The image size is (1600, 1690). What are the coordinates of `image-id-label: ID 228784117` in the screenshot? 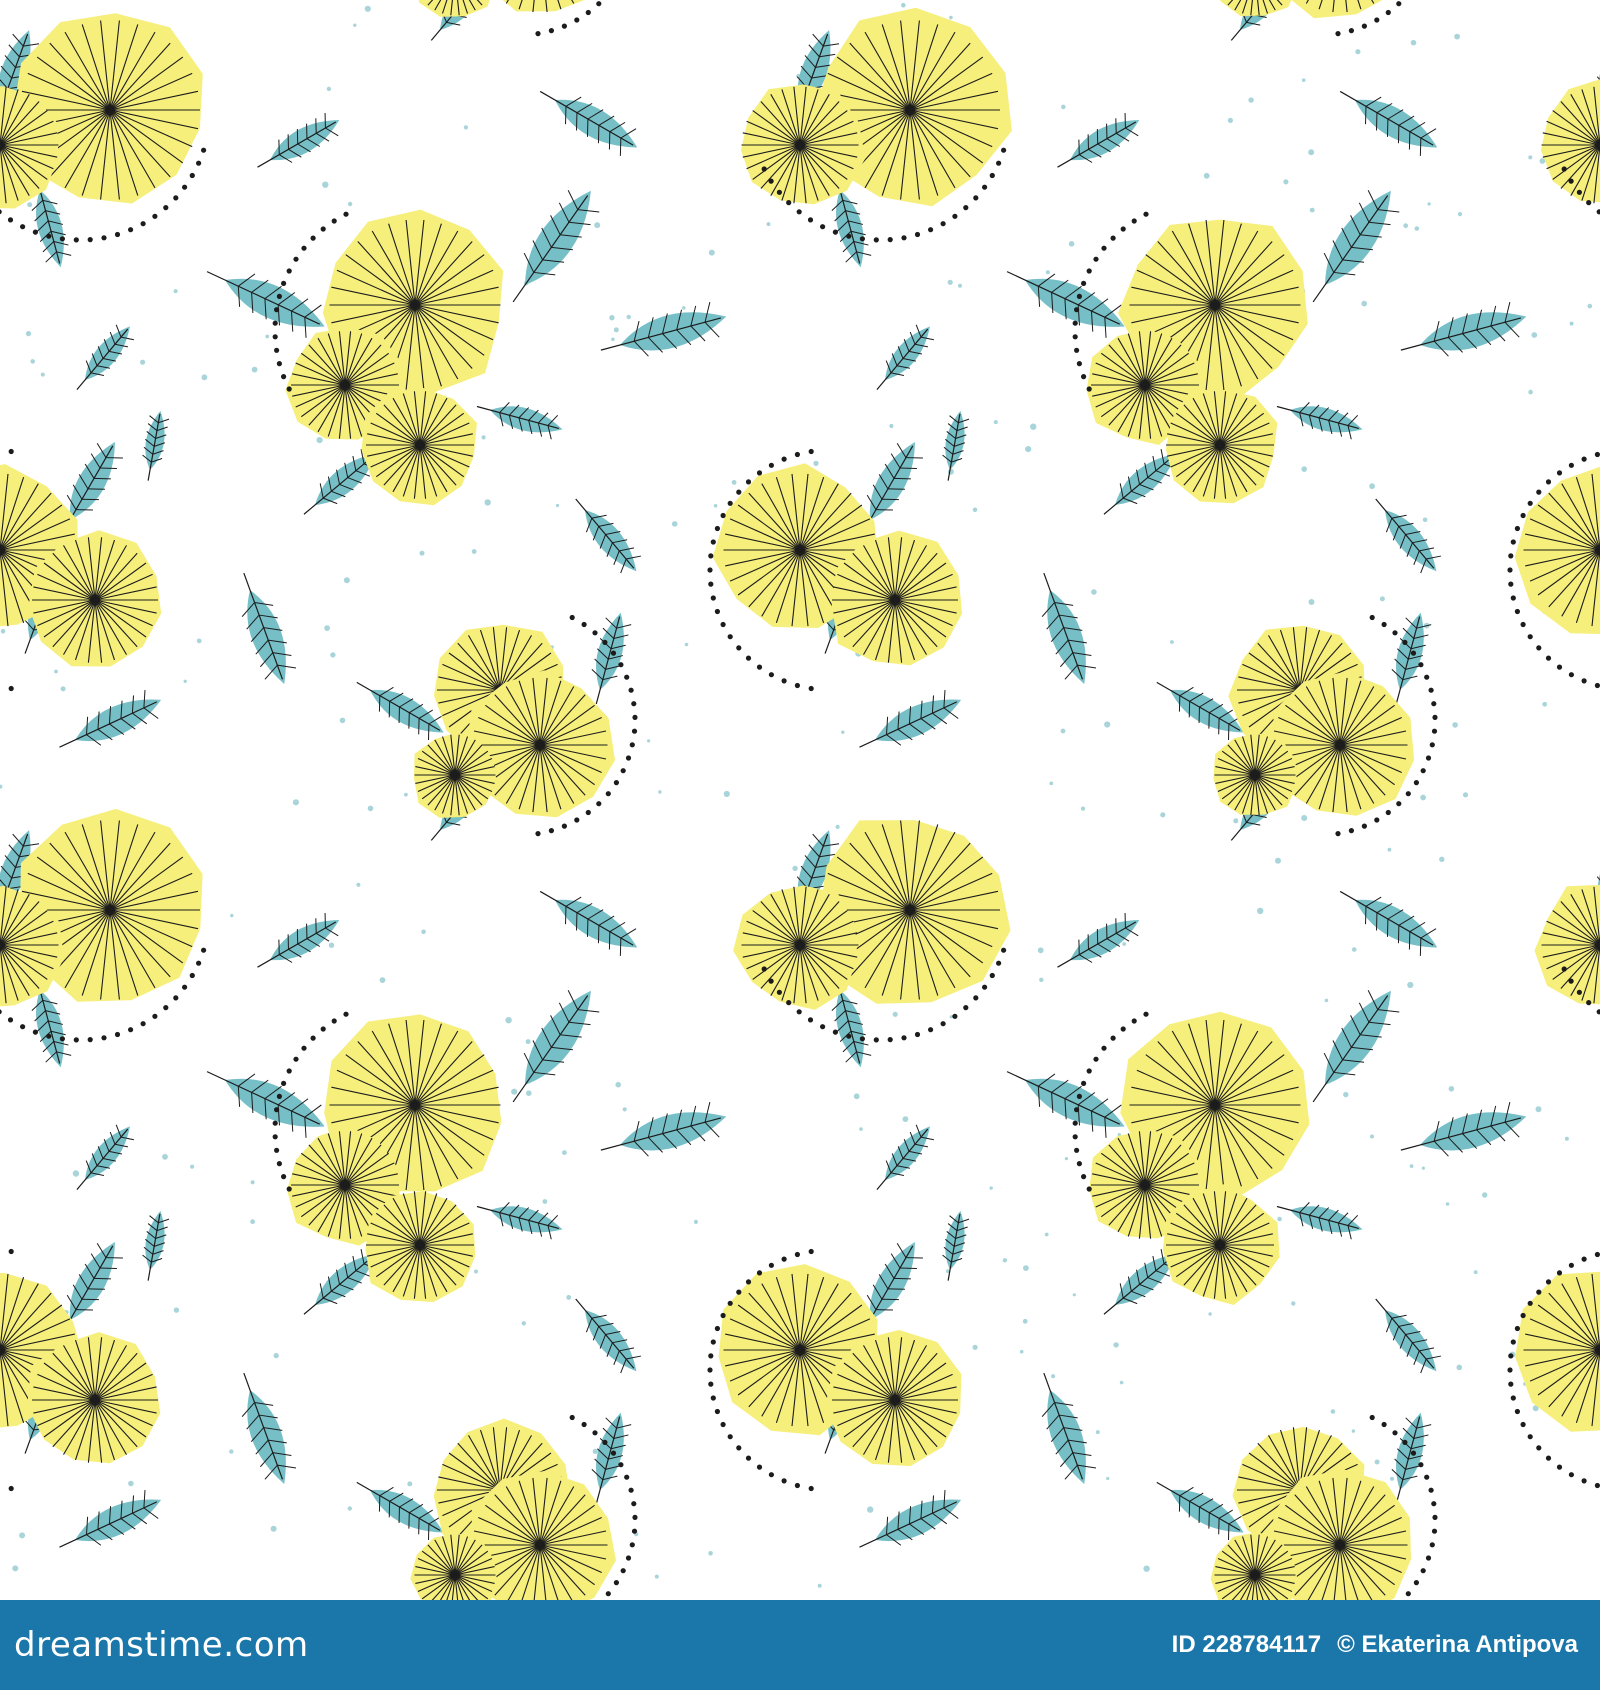 It's located at (1246, 1644).